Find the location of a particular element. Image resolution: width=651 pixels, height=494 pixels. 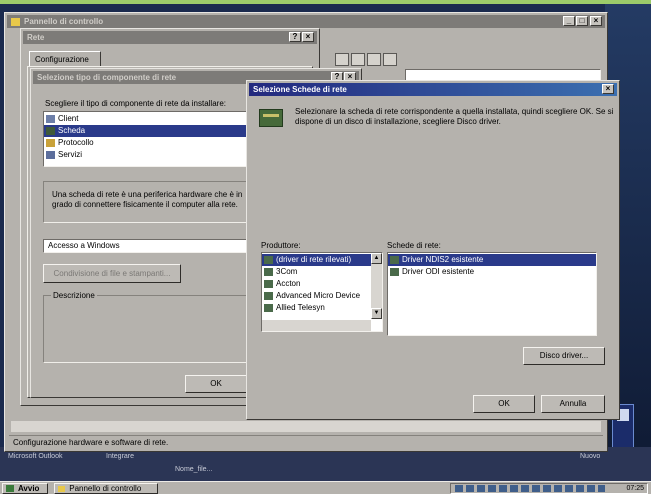

select-type-title: Selezione tipo di componente di rete is located at coordinates (107, 77).